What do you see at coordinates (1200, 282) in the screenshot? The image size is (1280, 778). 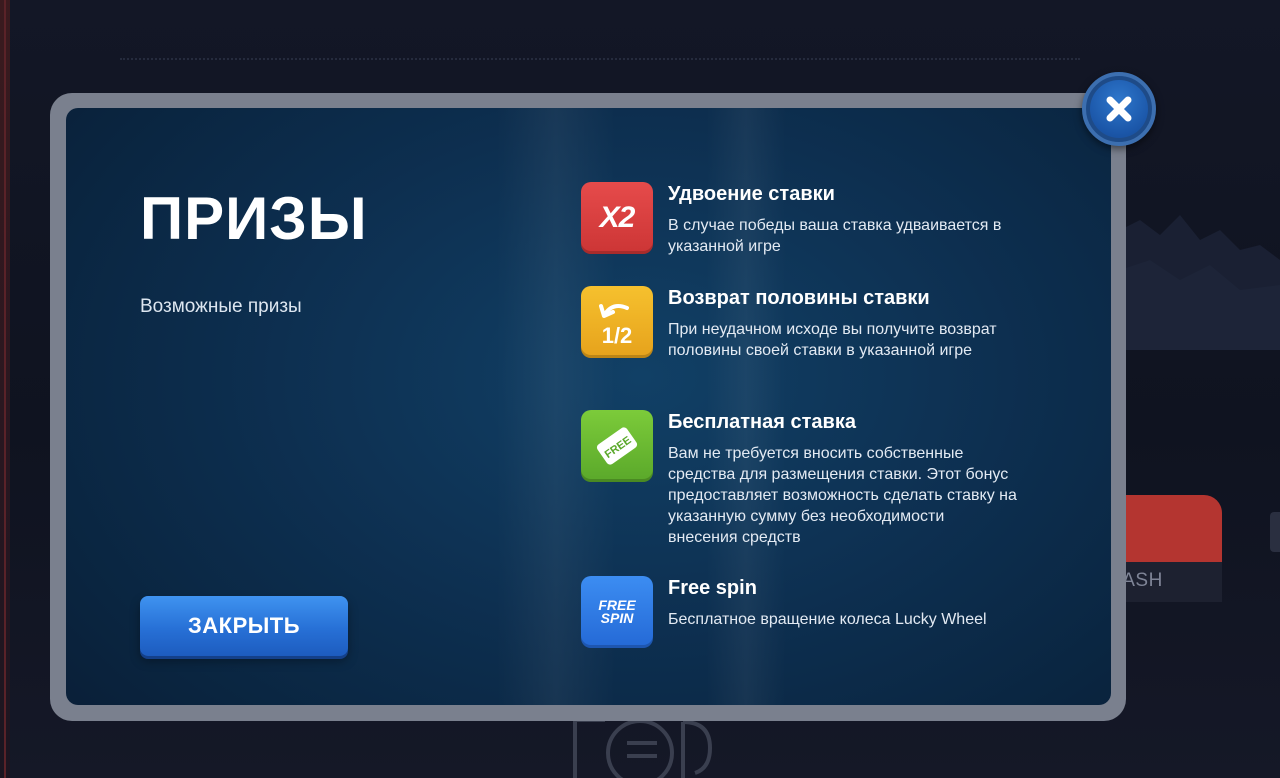 I see `background-chart` at bounding box center [1200, 282].